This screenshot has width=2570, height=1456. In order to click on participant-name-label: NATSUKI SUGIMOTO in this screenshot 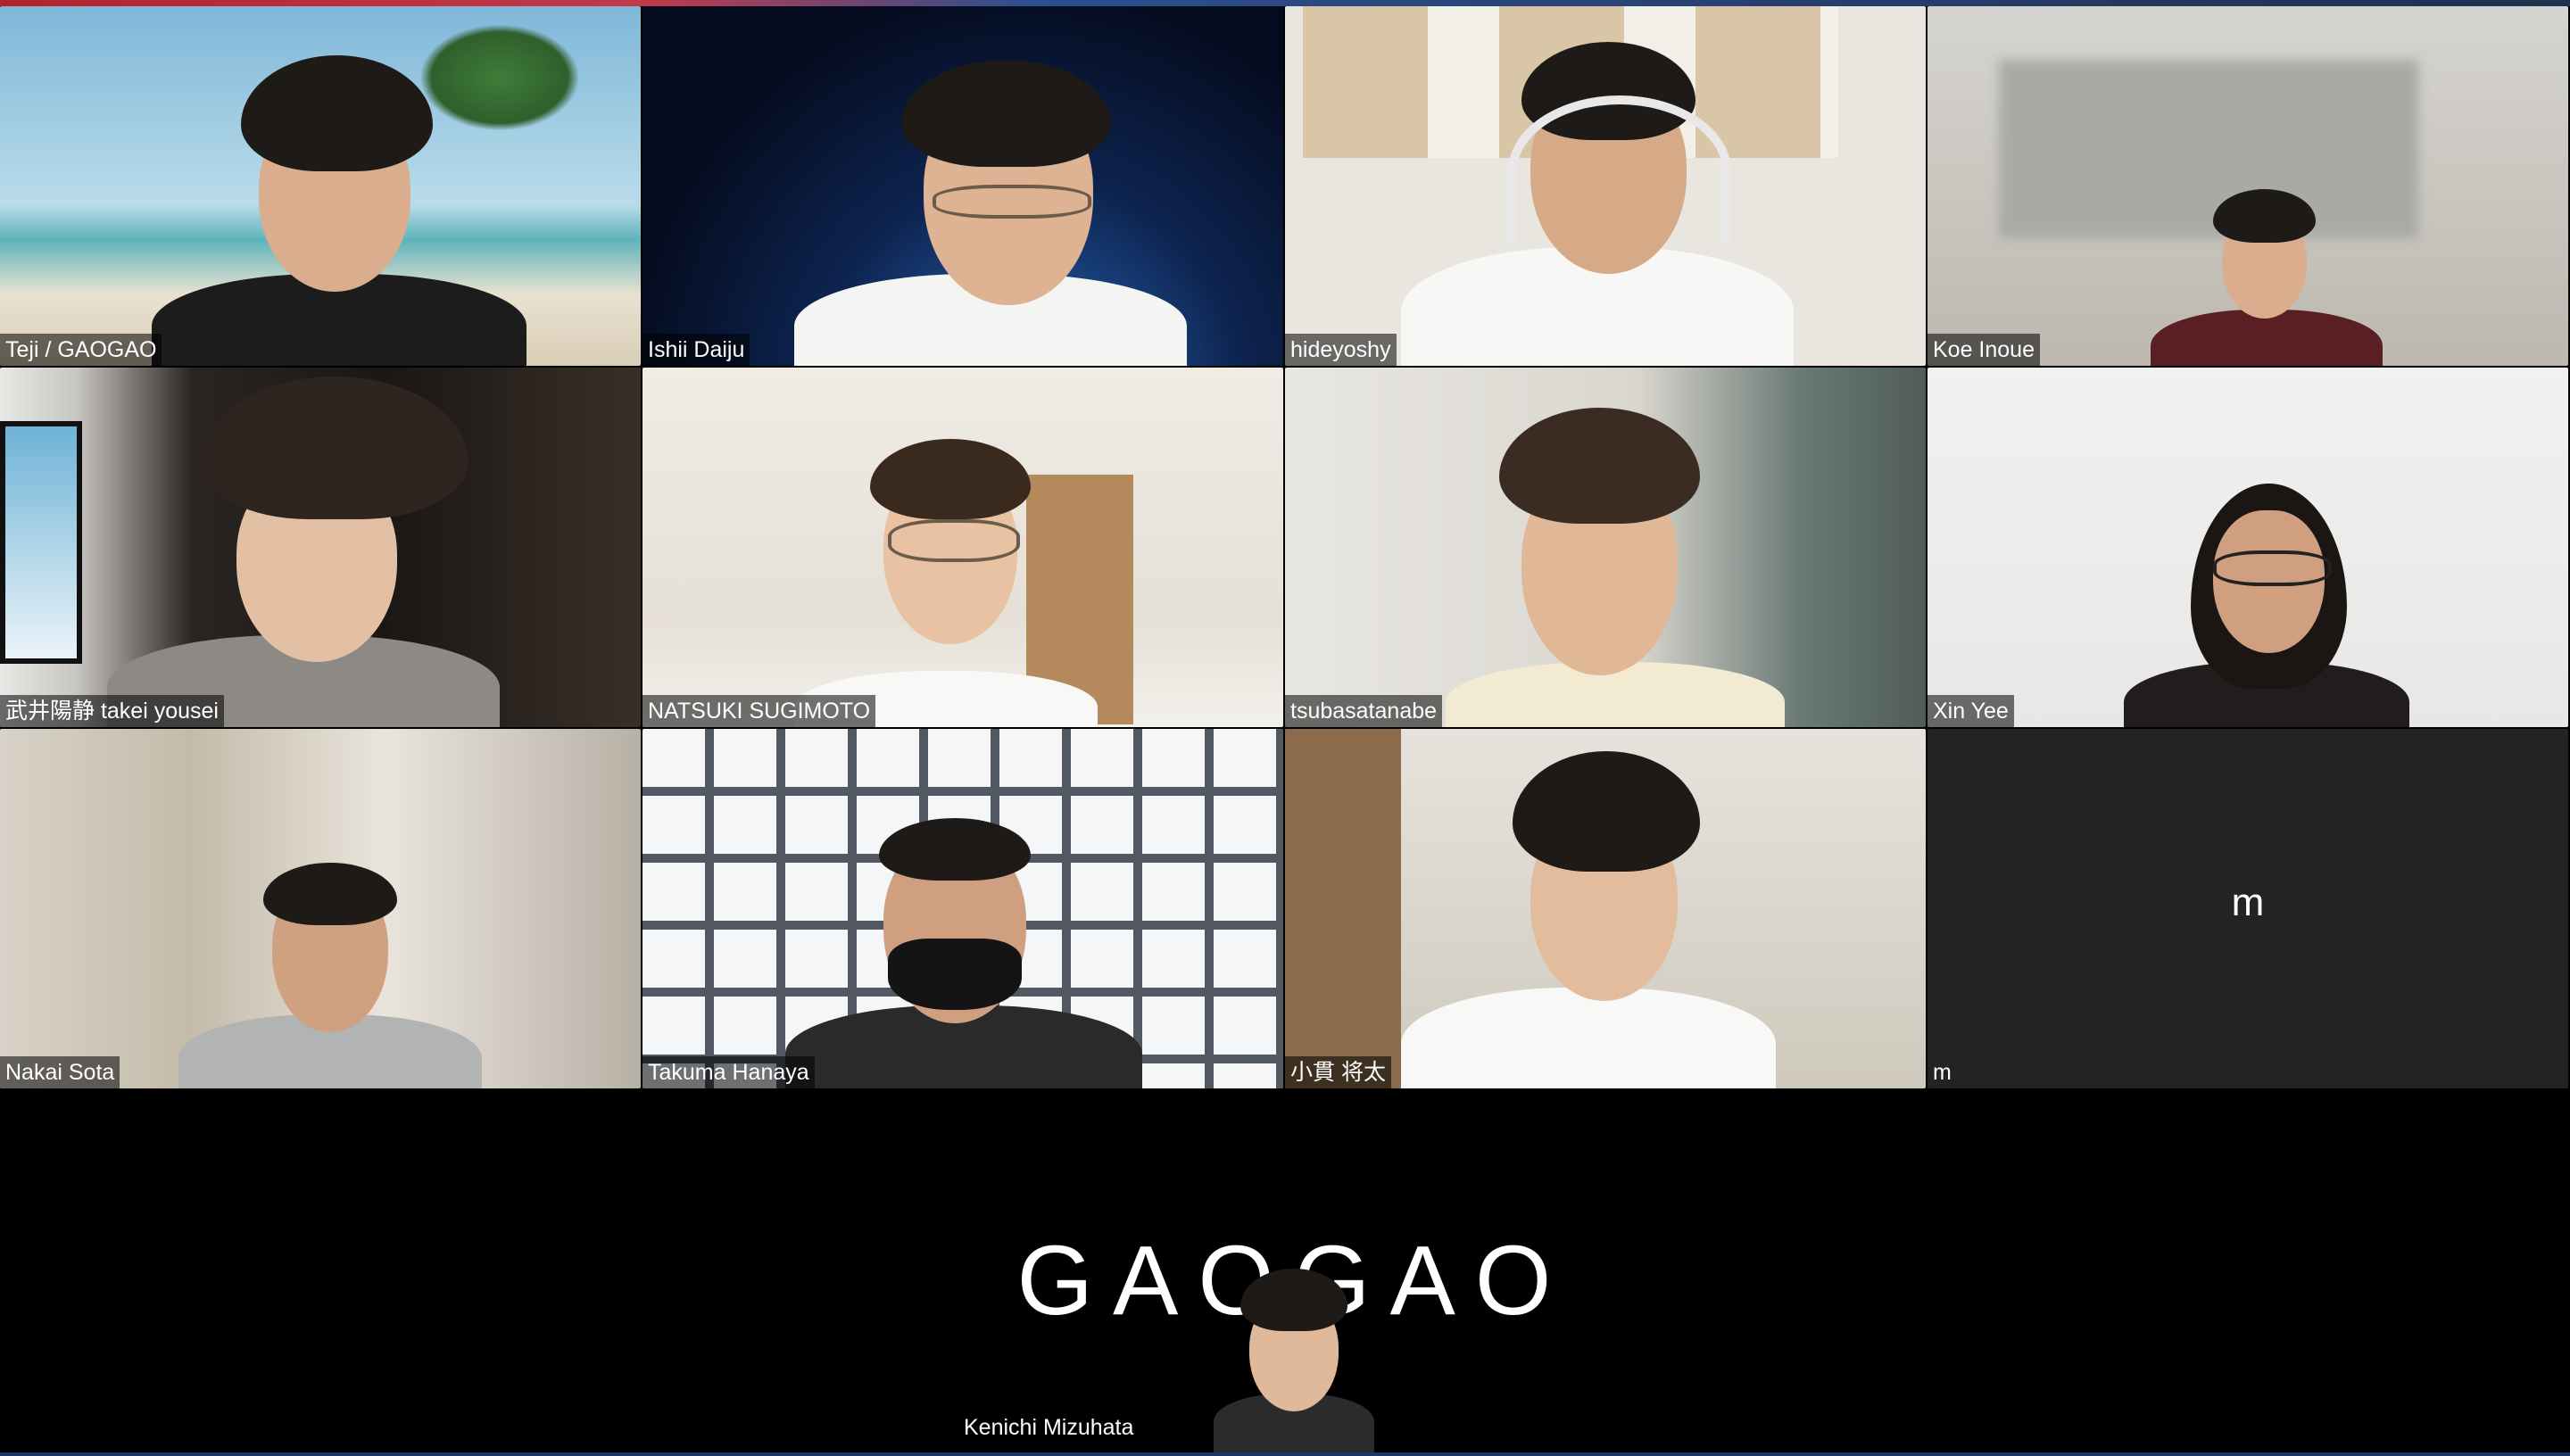, I will do `click(759, 711)`.